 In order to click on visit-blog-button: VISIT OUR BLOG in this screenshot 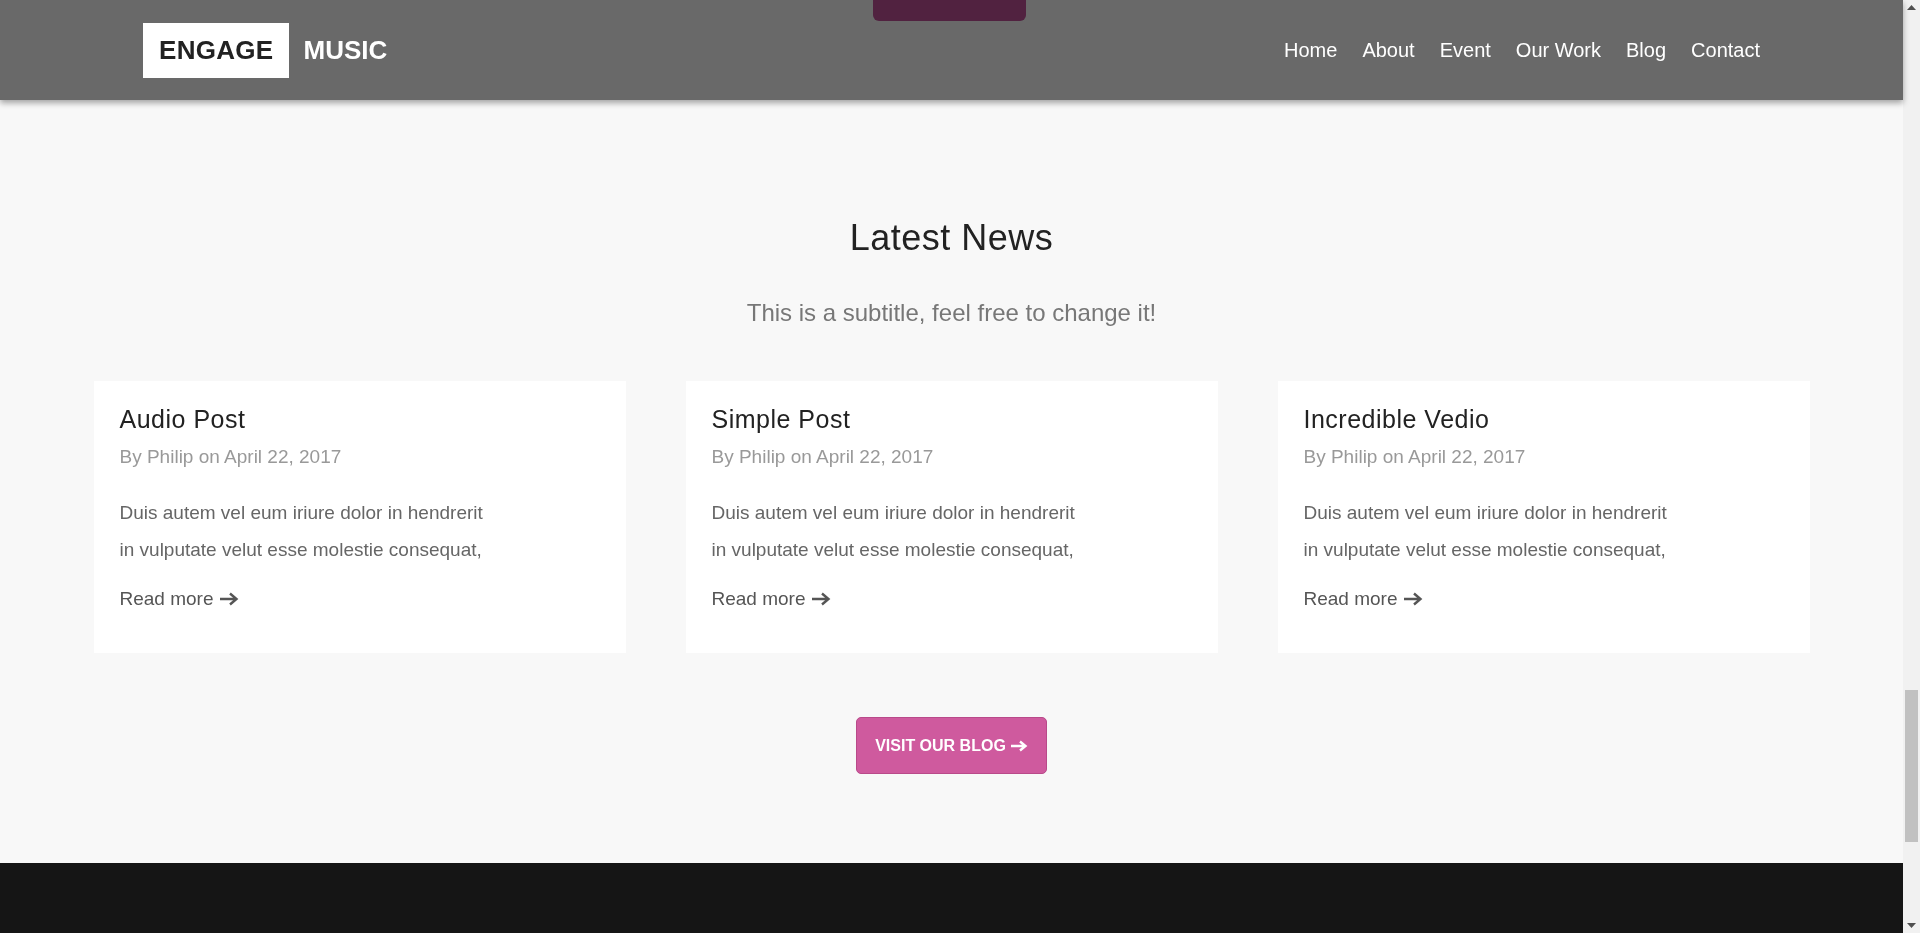, I will do `click(951, 745)`.